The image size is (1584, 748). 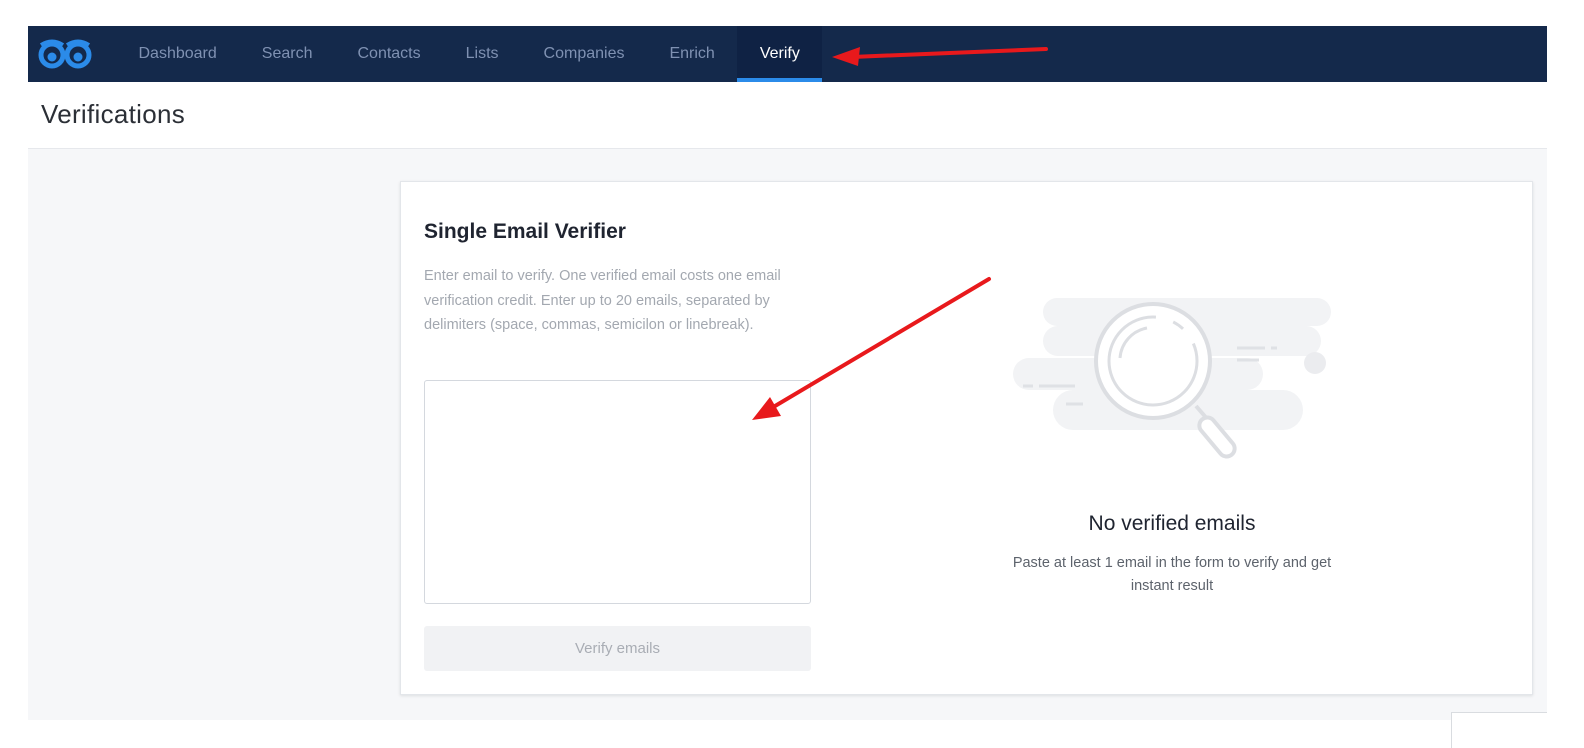 What do you see at coordinates (482, 54) in the screenshot?
I see `nav-item-lists: Lists` at bounding box center [482, 54].